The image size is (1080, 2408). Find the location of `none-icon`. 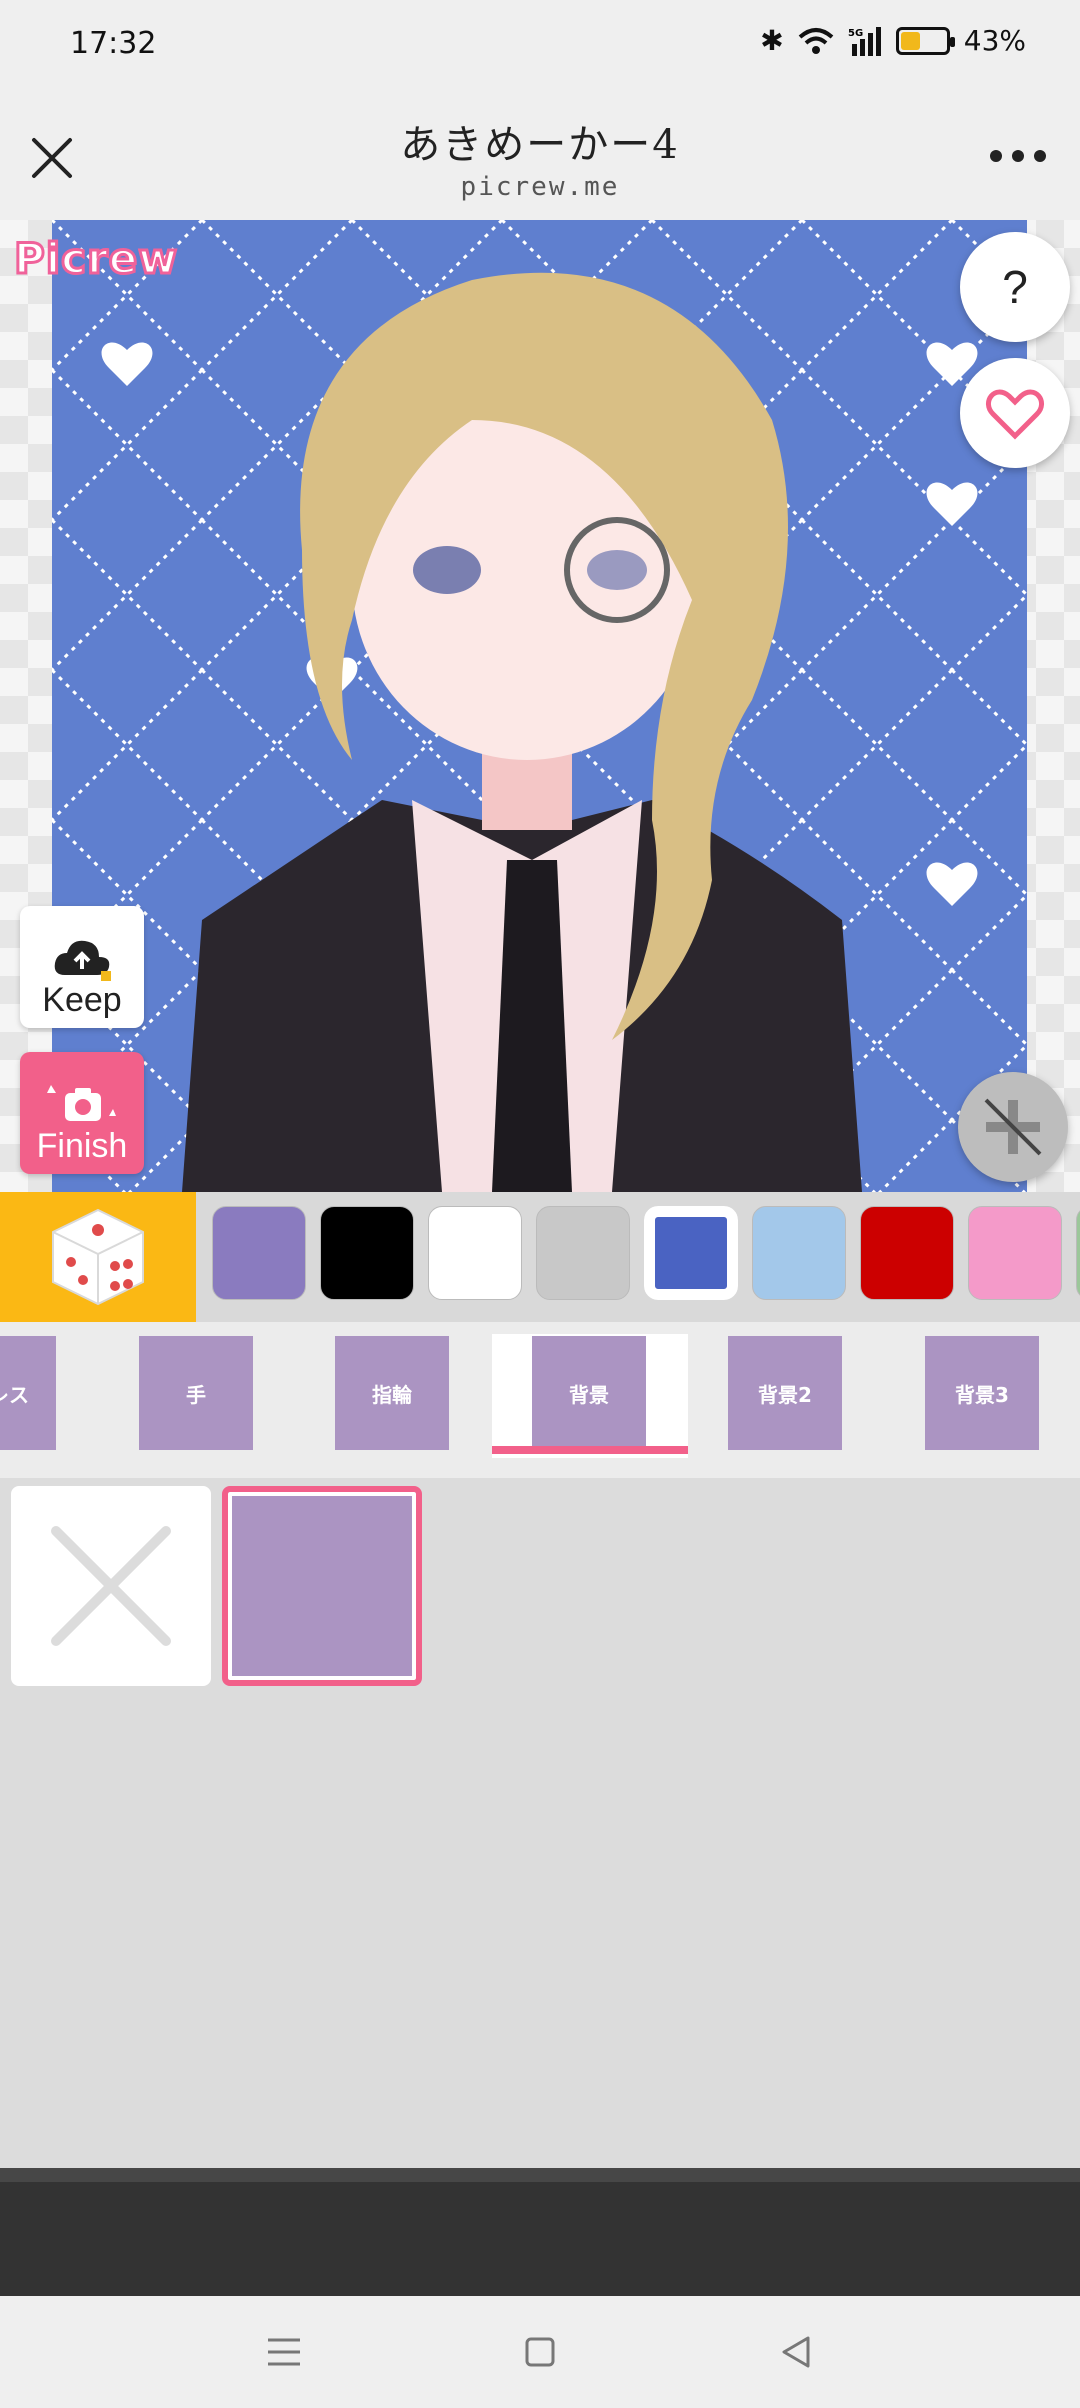

none-icon is located at coordinates (111, 1586).